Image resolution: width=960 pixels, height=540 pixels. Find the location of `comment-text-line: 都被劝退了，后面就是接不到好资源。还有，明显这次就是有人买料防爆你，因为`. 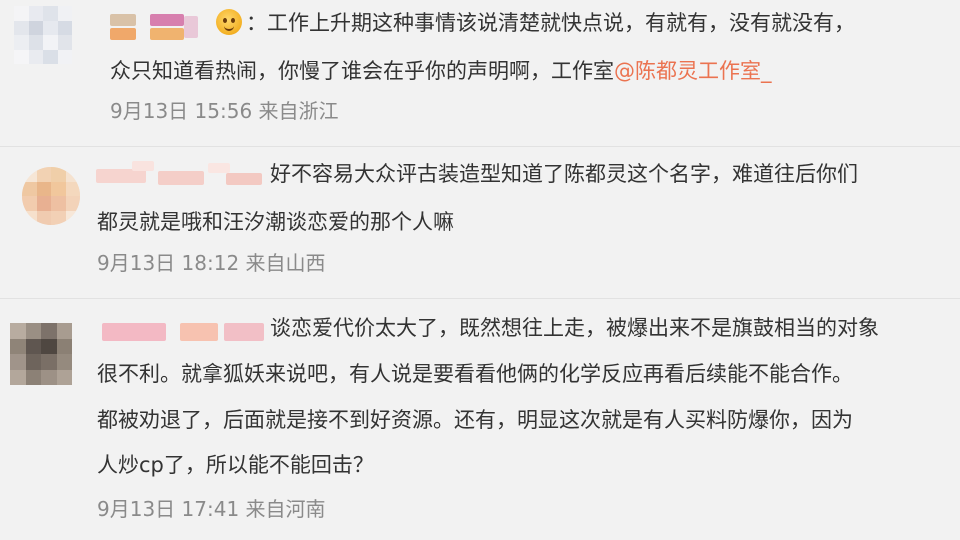

comment-text-line: 都被劝退了，后面就是接不到好资源。还有，明显这次就是有人买料防爆你，因为 is located at coordinates (475, 420).